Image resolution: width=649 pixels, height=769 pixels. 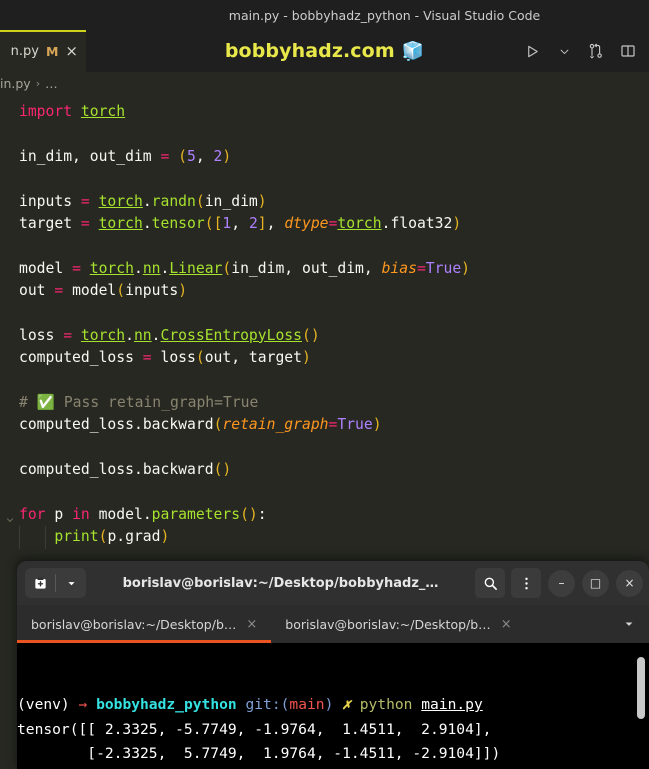 What do you see at coordinates (275, 425) in the screenshot?
I see `code-token: retain_graph` at bounding box center [275, 425].